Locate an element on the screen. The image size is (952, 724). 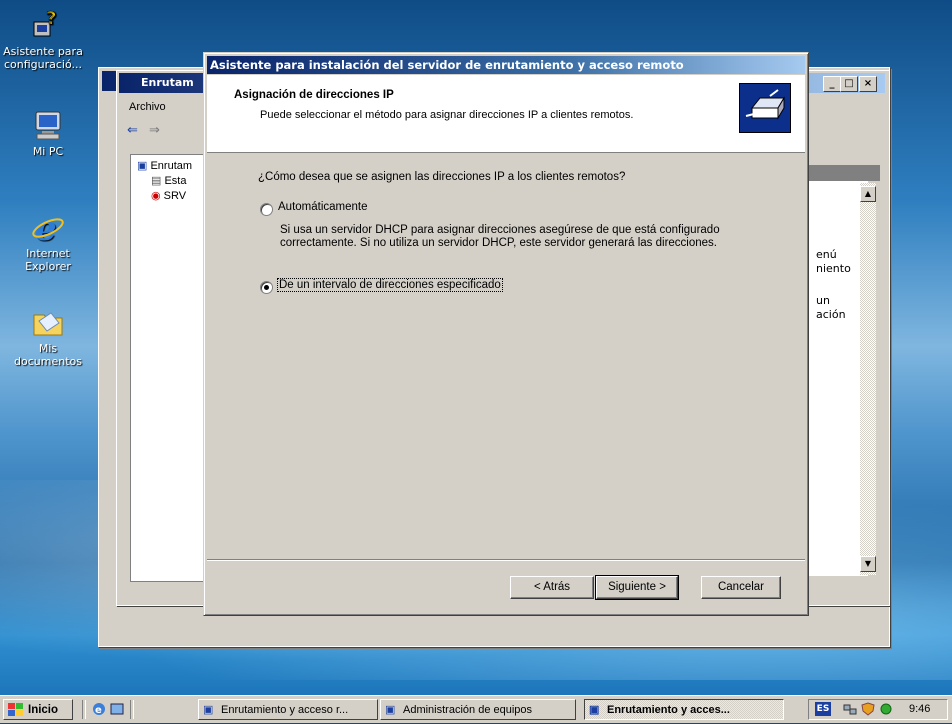
scroll-down-button: ▼ is located at coordinates (868, 564).